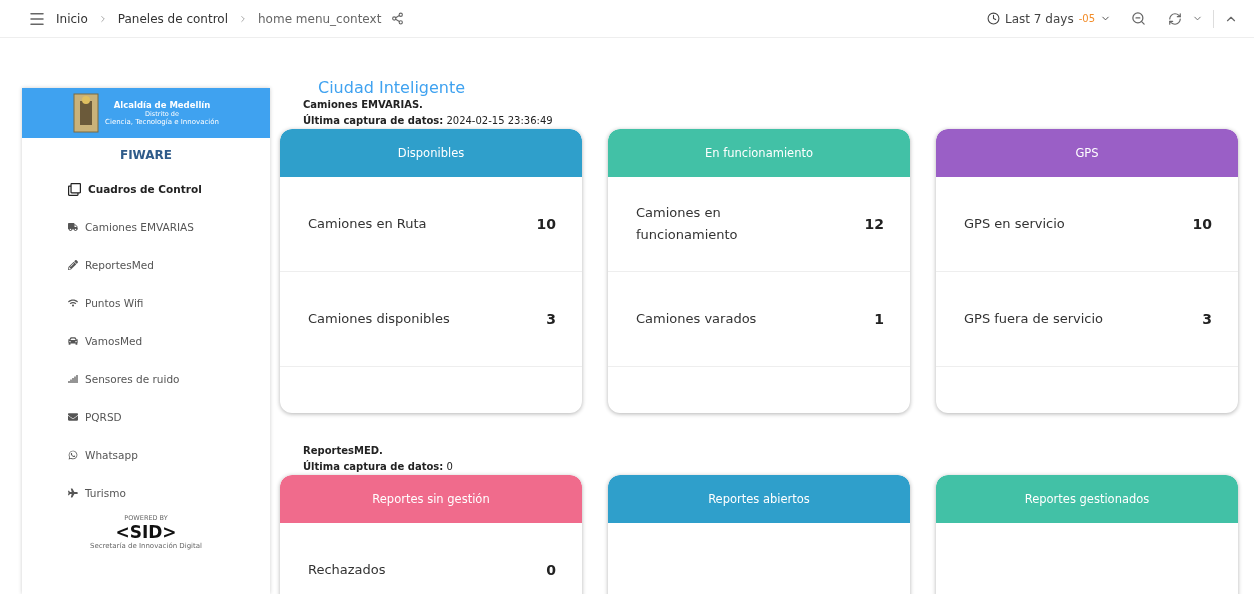 Image resolution: width=1254 pixels, height=594 pixels. What do you see at coordinates (1138, 18) in the screenshot?
I see `zoom-out-icon` at bounding box center [1138, 18].